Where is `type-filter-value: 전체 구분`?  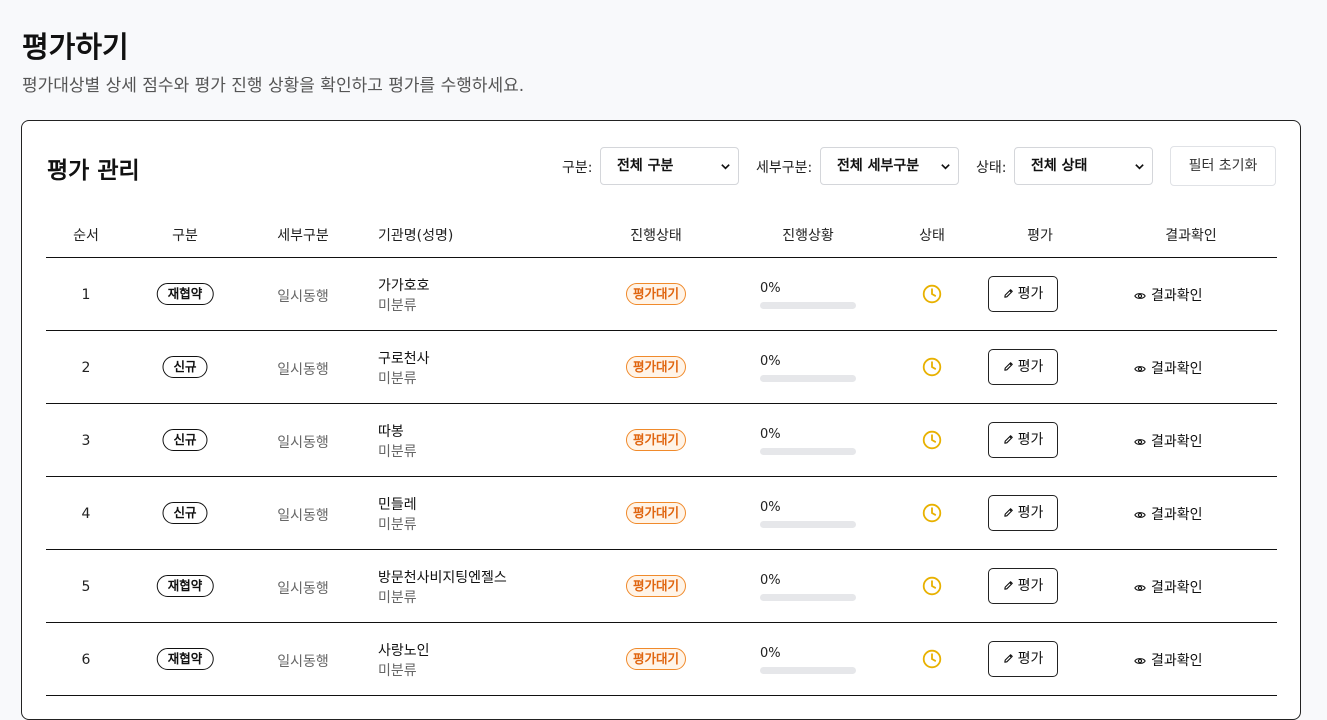
type-filter-value: 전체 구분 is located at coordinates (645, 166).